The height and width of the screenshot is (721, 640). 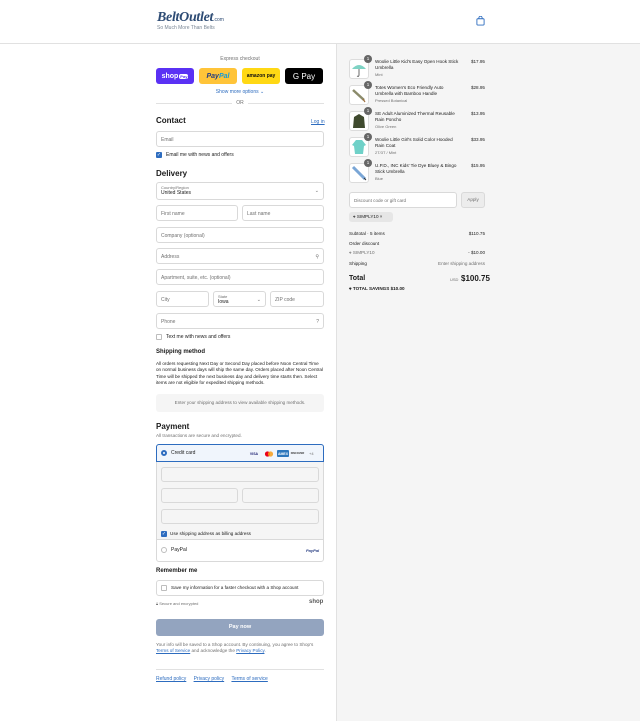 I want to click on more-brands-label: +4, so click(x=311, y=453).